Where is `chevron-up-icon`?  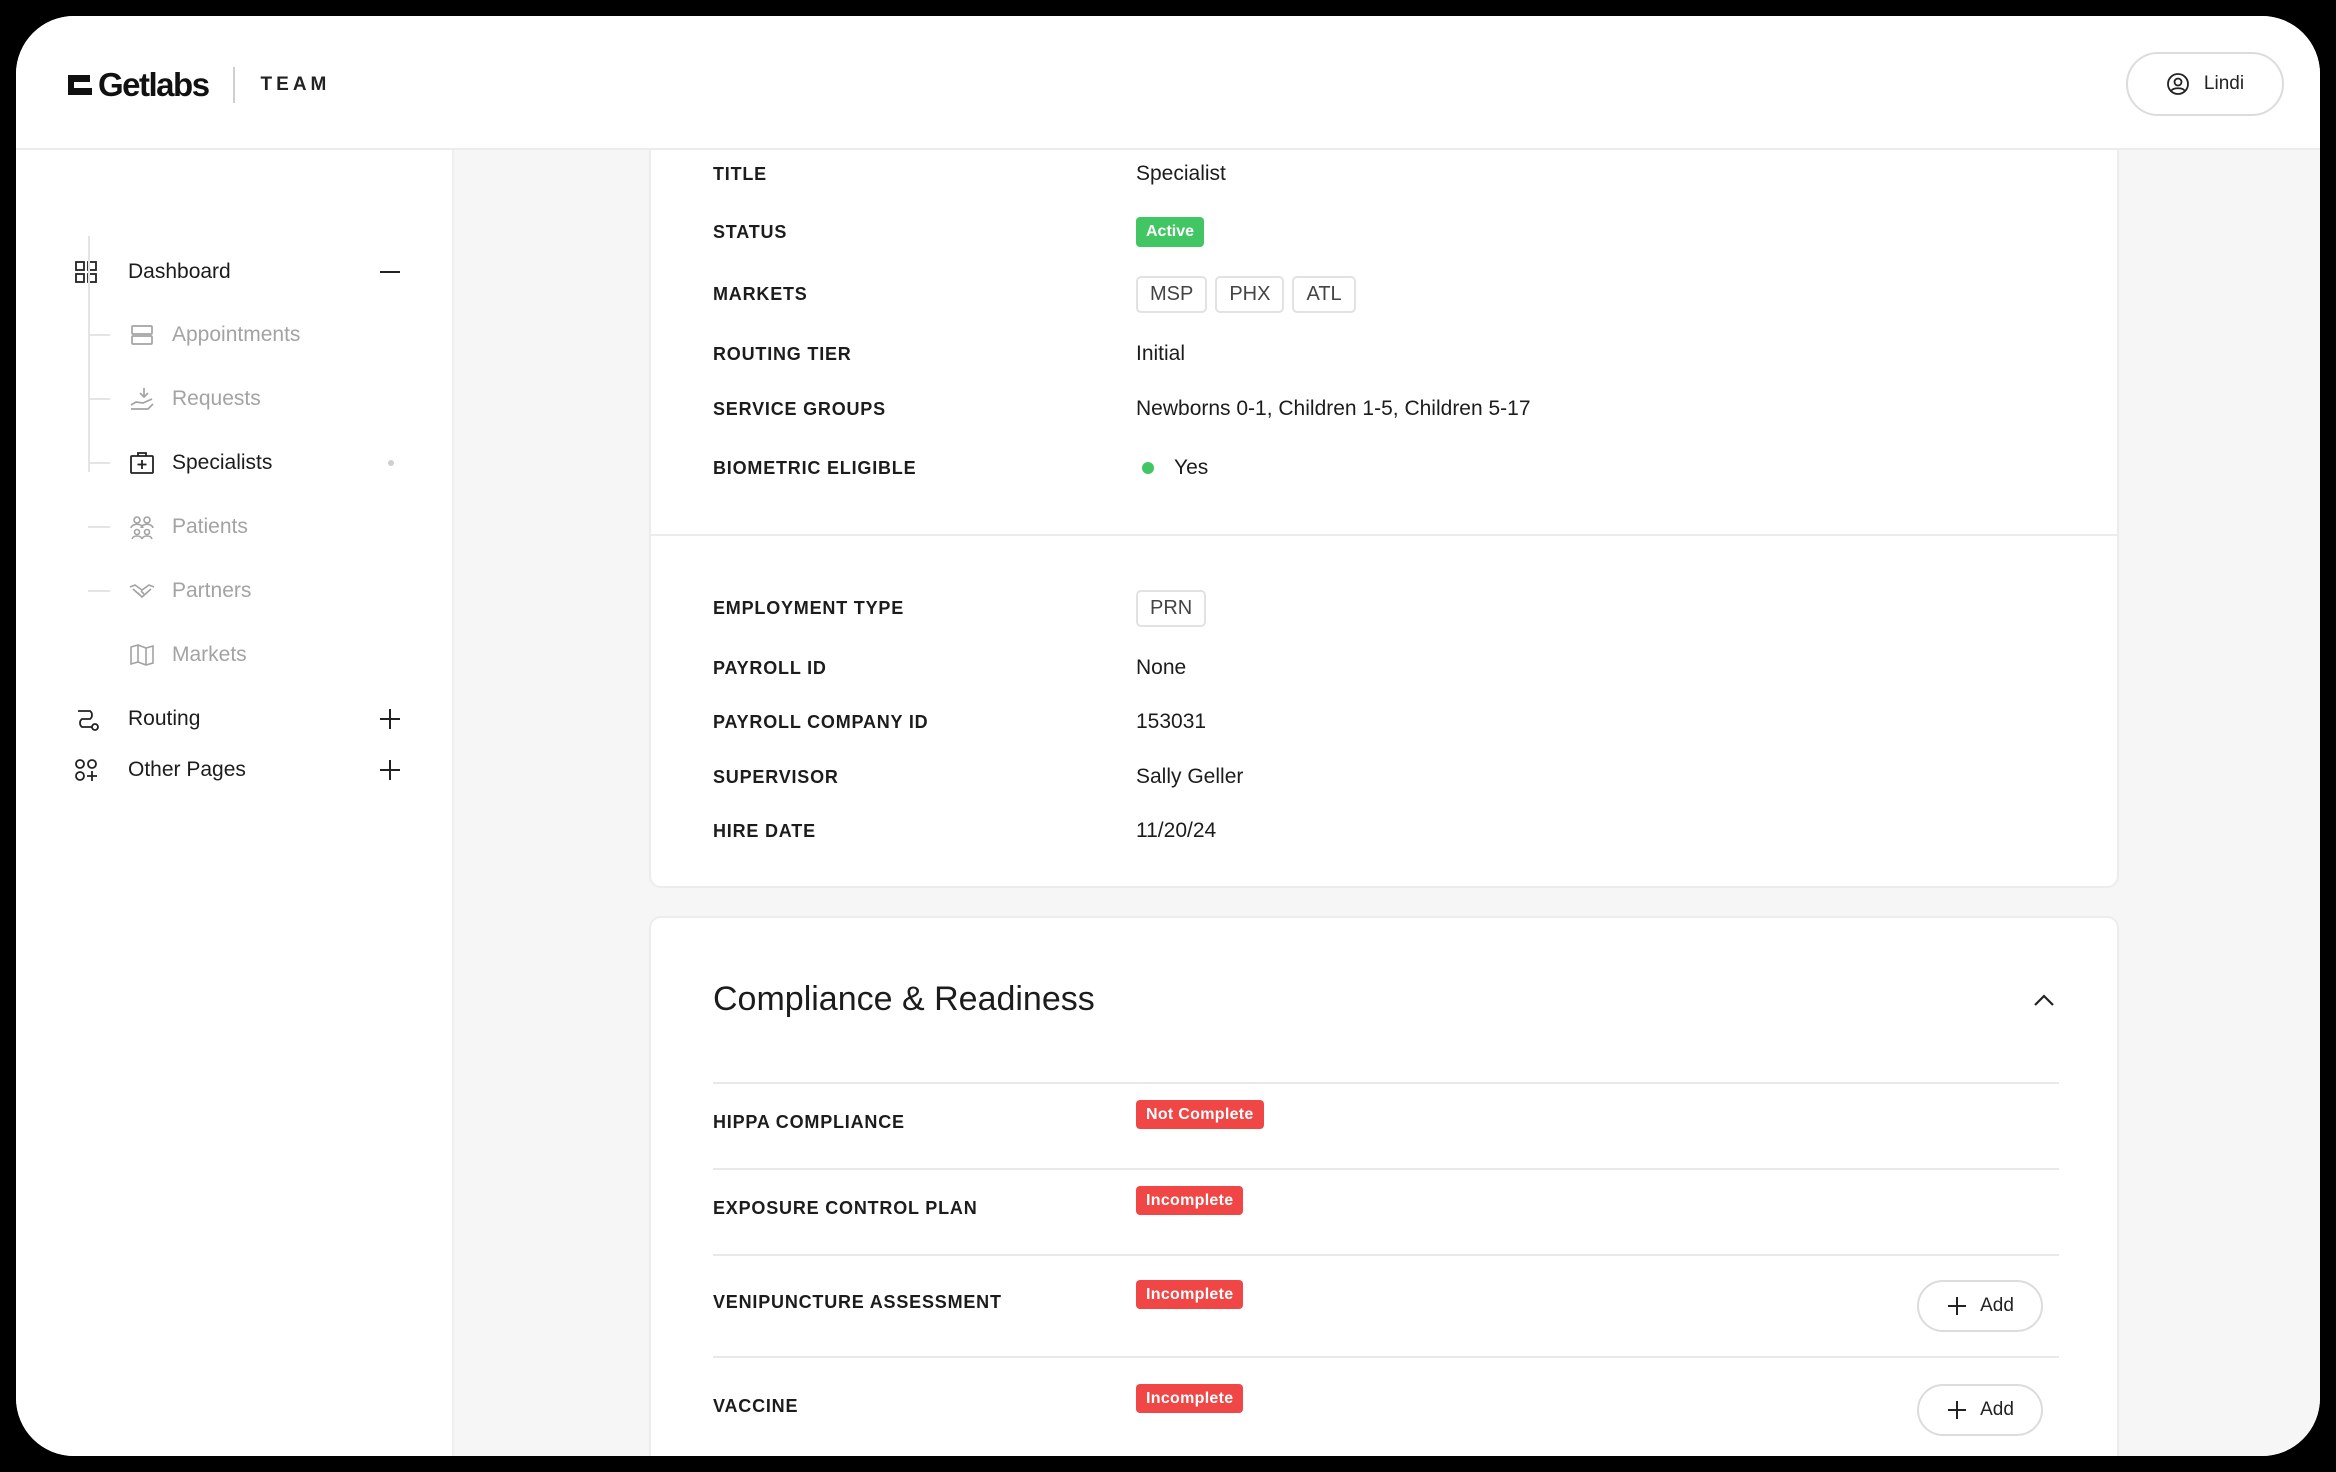
chevron-up-icon is located at coordinates (2044, 1001).